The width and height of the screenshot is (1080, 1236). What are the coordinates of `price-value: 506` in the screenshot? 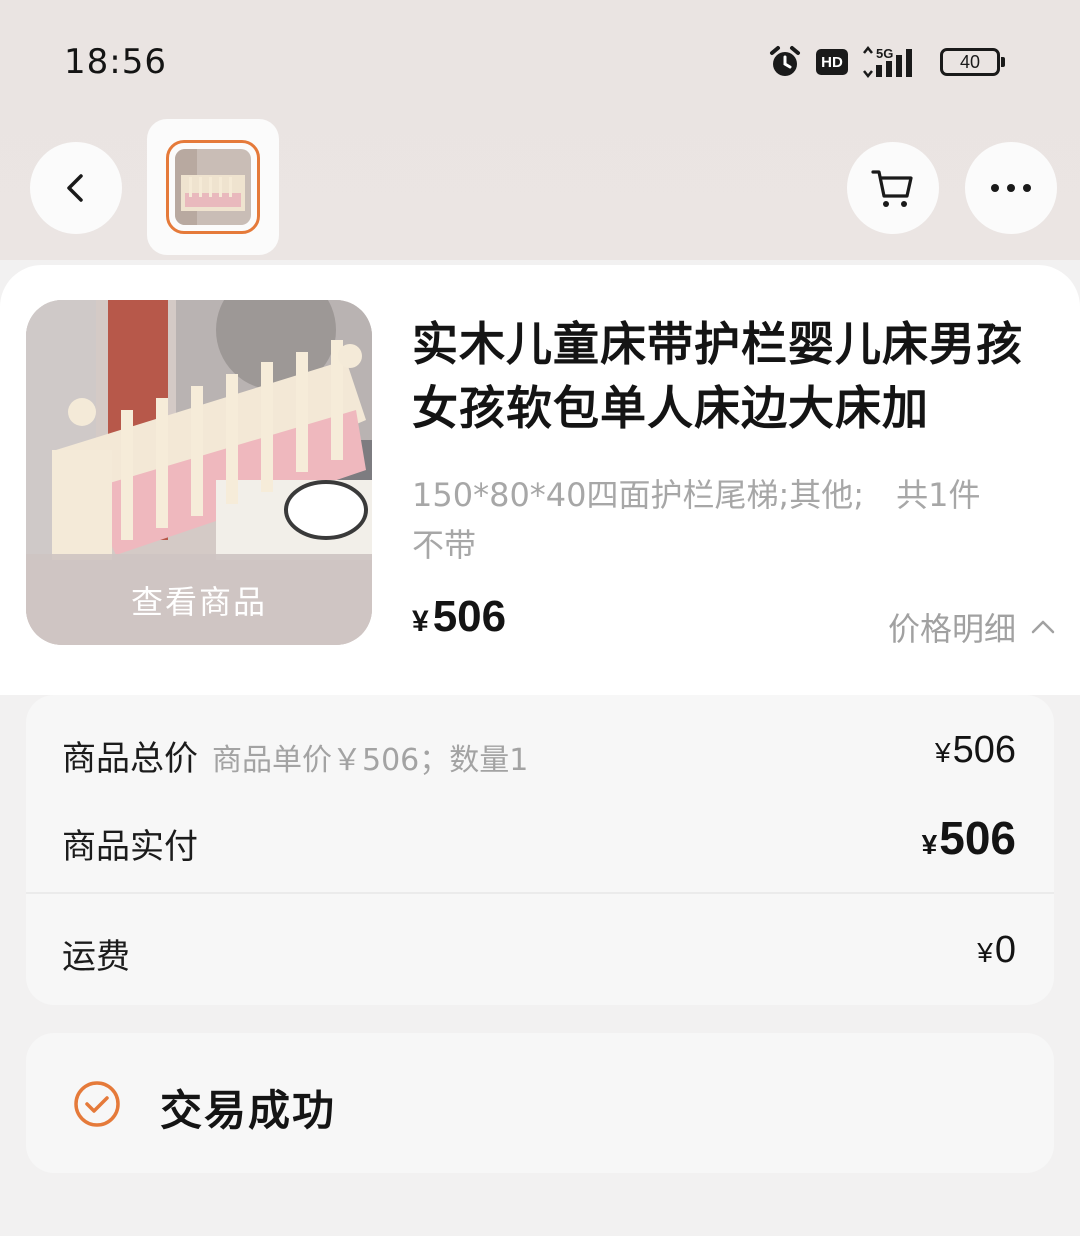 It's located at (469, 616).